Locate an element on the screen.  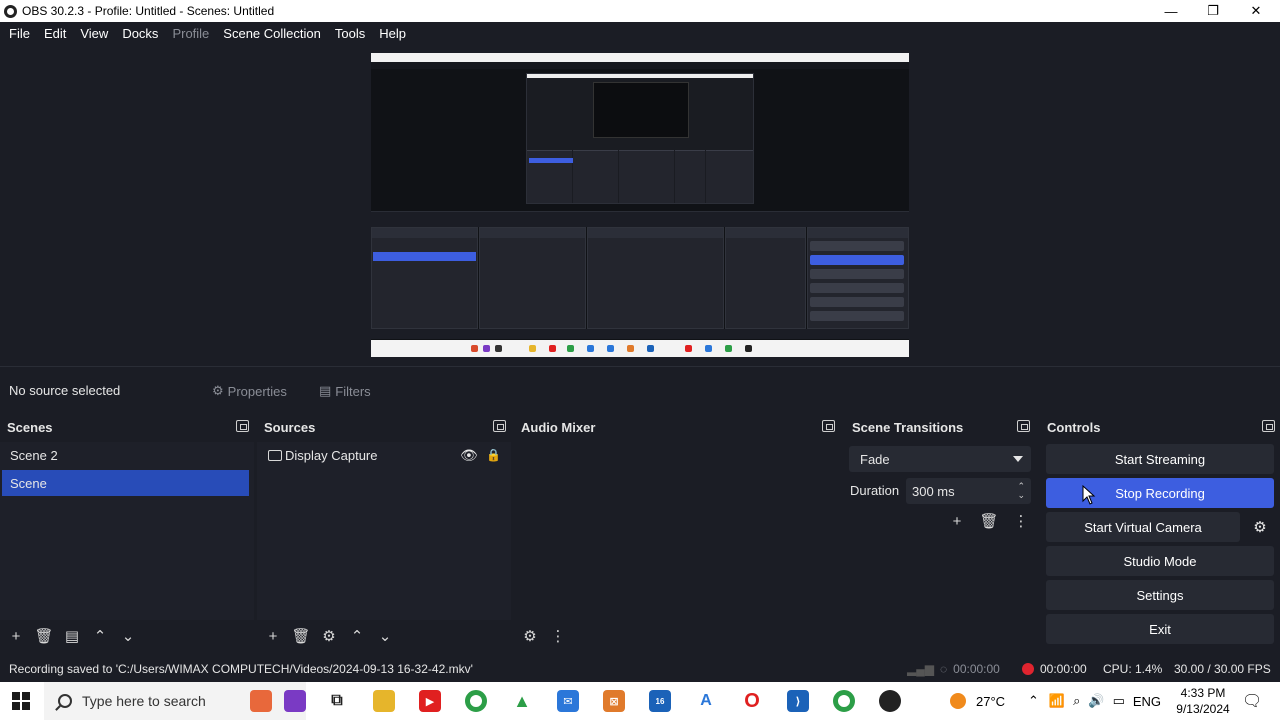
advanced-audio-icon: ⚙ is located at coordinates (530, 636).